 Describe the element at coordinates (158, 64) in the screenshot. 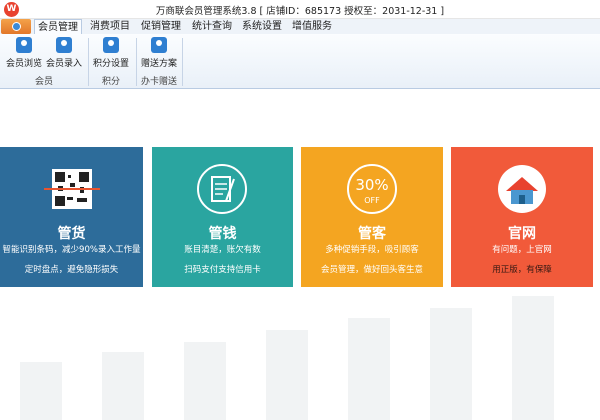

I see `gift-plan-label: 赠送方案` at that location.